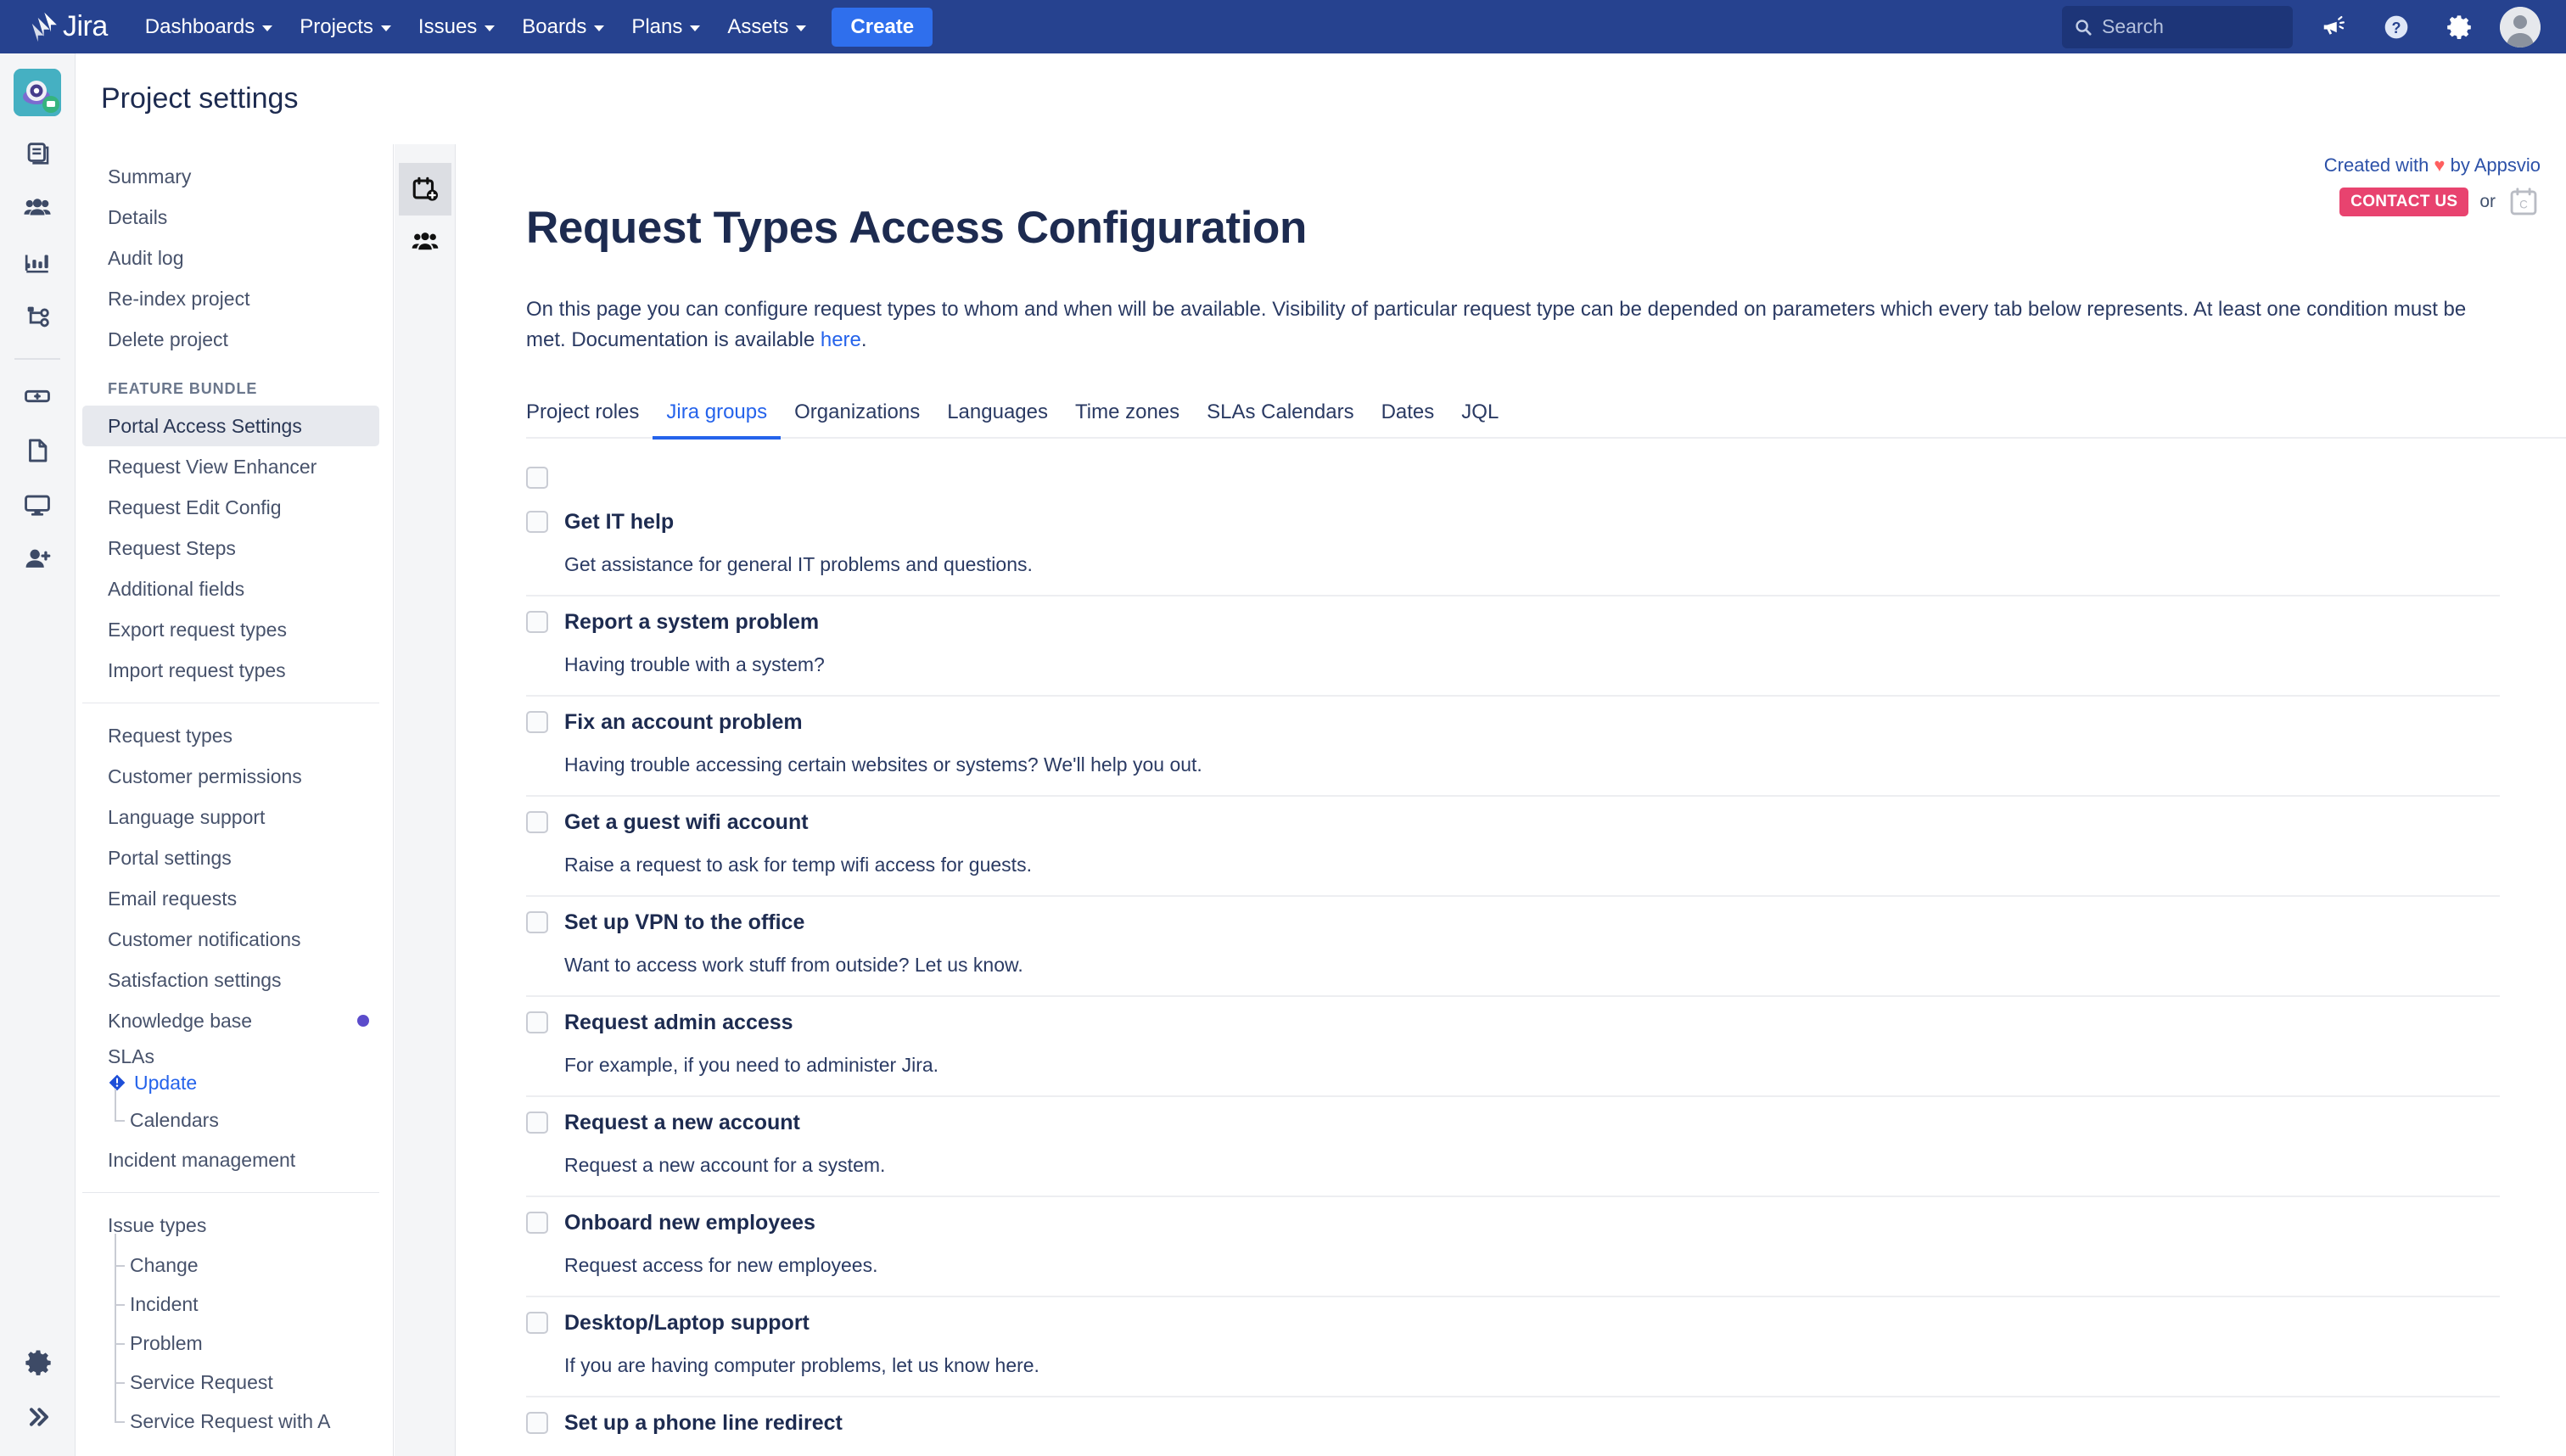 This screenshot has height=1456, width=2566. Describe the element at coordinates (230, 777) in the screenshot. I see `sidebar-item-customer-permissions: Customer permissions` at that location.